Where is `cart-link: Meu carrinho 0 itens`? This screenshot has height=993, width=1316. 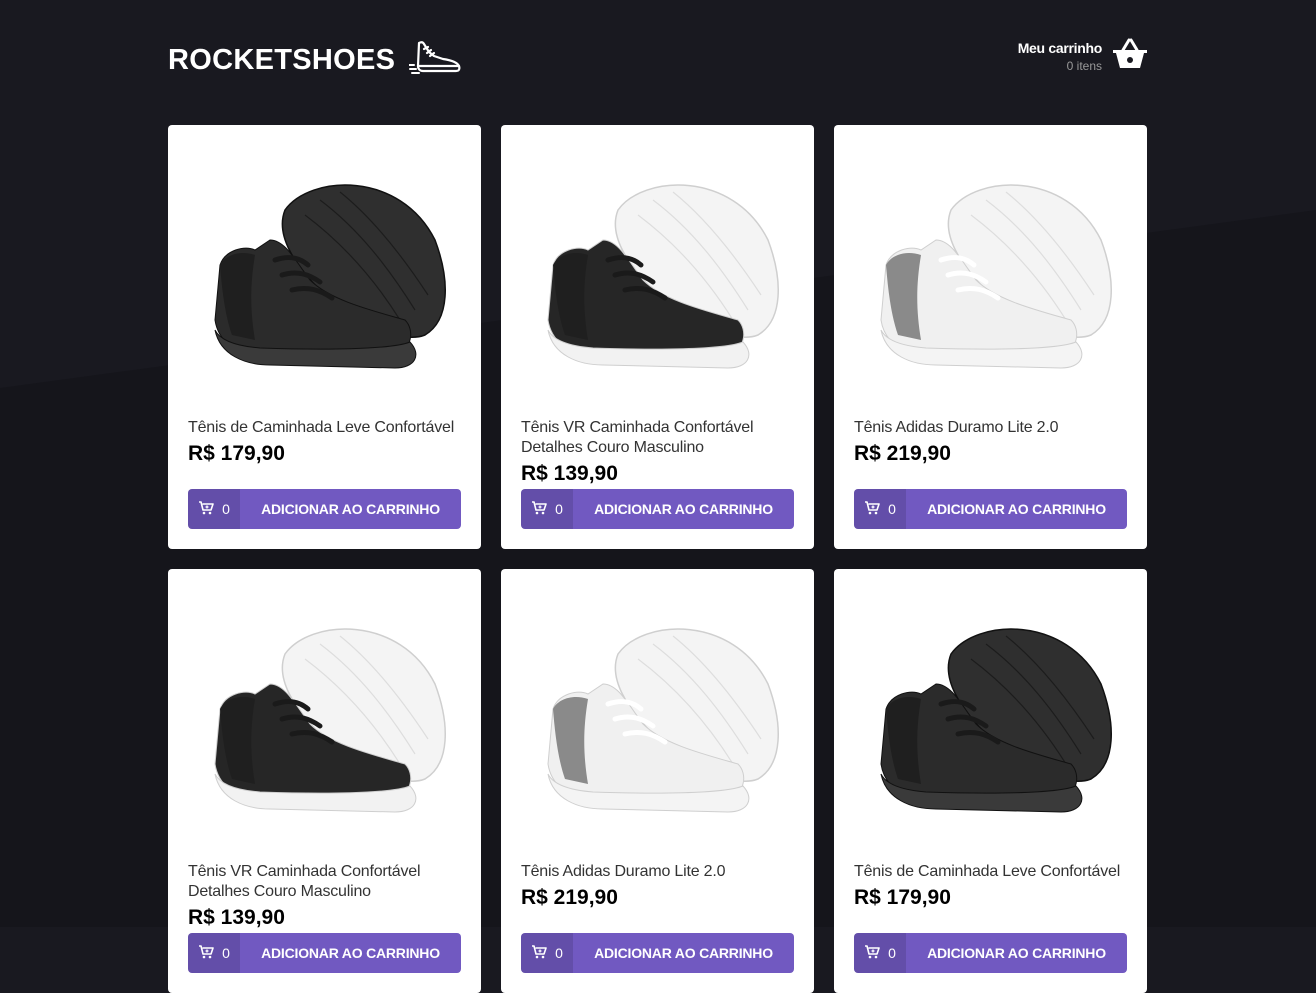
cart-link: Meu carrinho 0 itens is located at coordinates (1083, 56).